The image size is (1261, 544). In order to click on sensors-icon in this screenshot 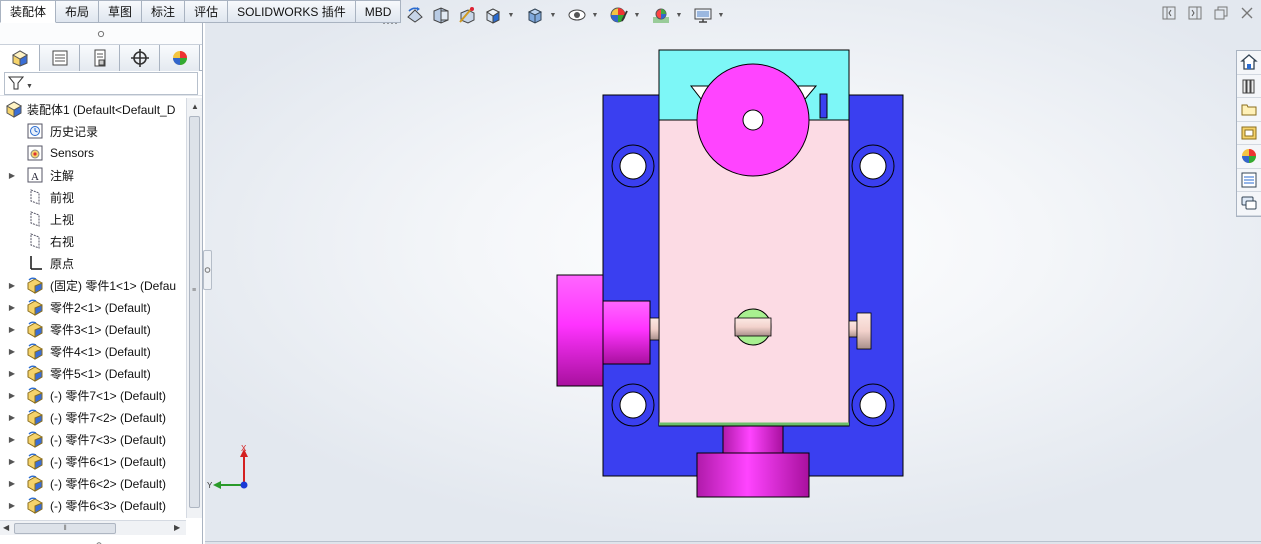, I will do `click(35, 153)`.